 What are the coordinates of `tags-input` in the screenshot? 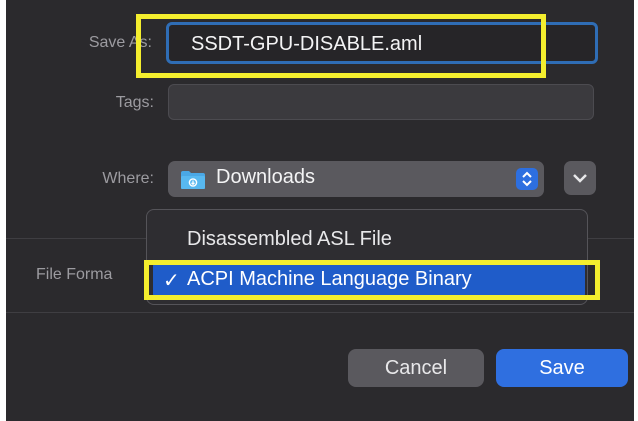 It's located at (381, 102).